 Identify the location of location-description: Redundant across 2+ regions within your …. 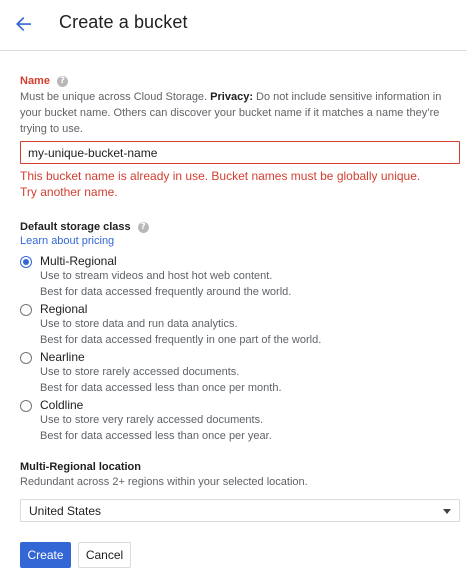
(164, 482).